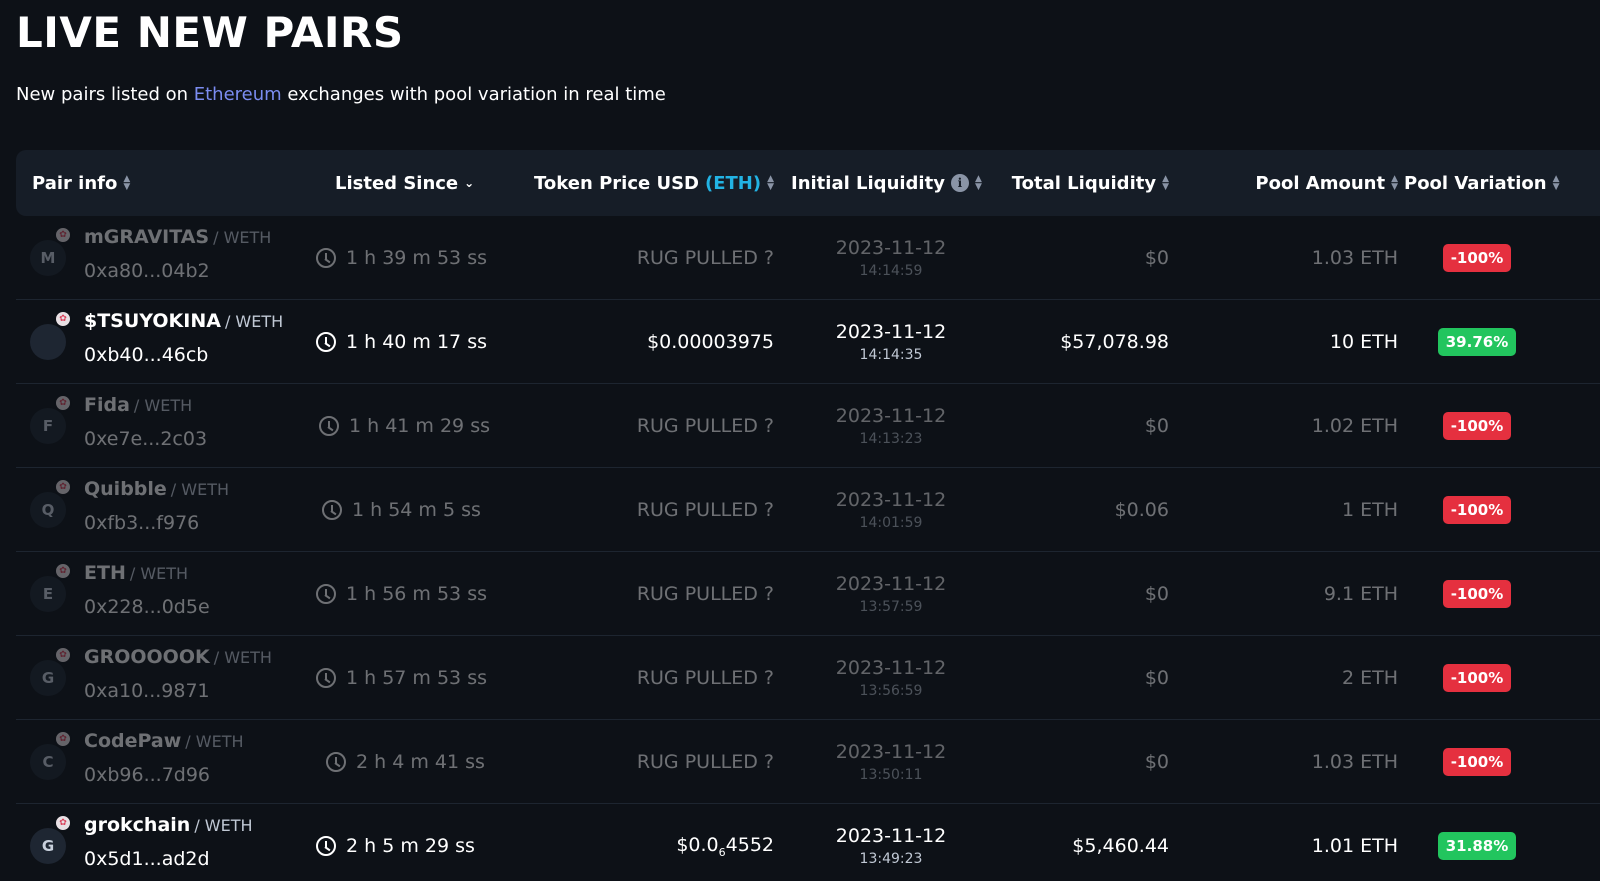  What do you see at coordinates (162, 183) in the screenshot?
I see `column-header-pair-info: Pair info ▲ ▼` at bounding box center [162, 183].